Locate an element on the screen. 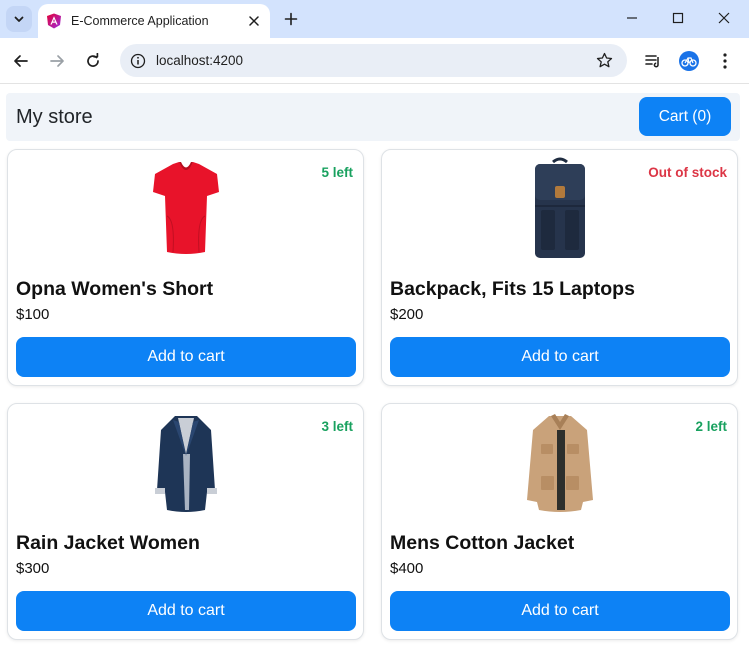 The image size is (749, 655). tab-title: E-Commerce Application is located at coordinates (140, 21).